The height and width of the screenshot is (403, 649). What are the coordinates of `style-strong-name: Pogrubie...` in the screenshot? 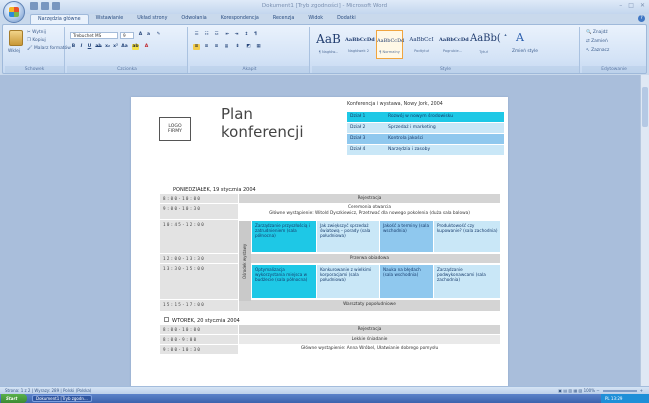 It's located at (452, 51).